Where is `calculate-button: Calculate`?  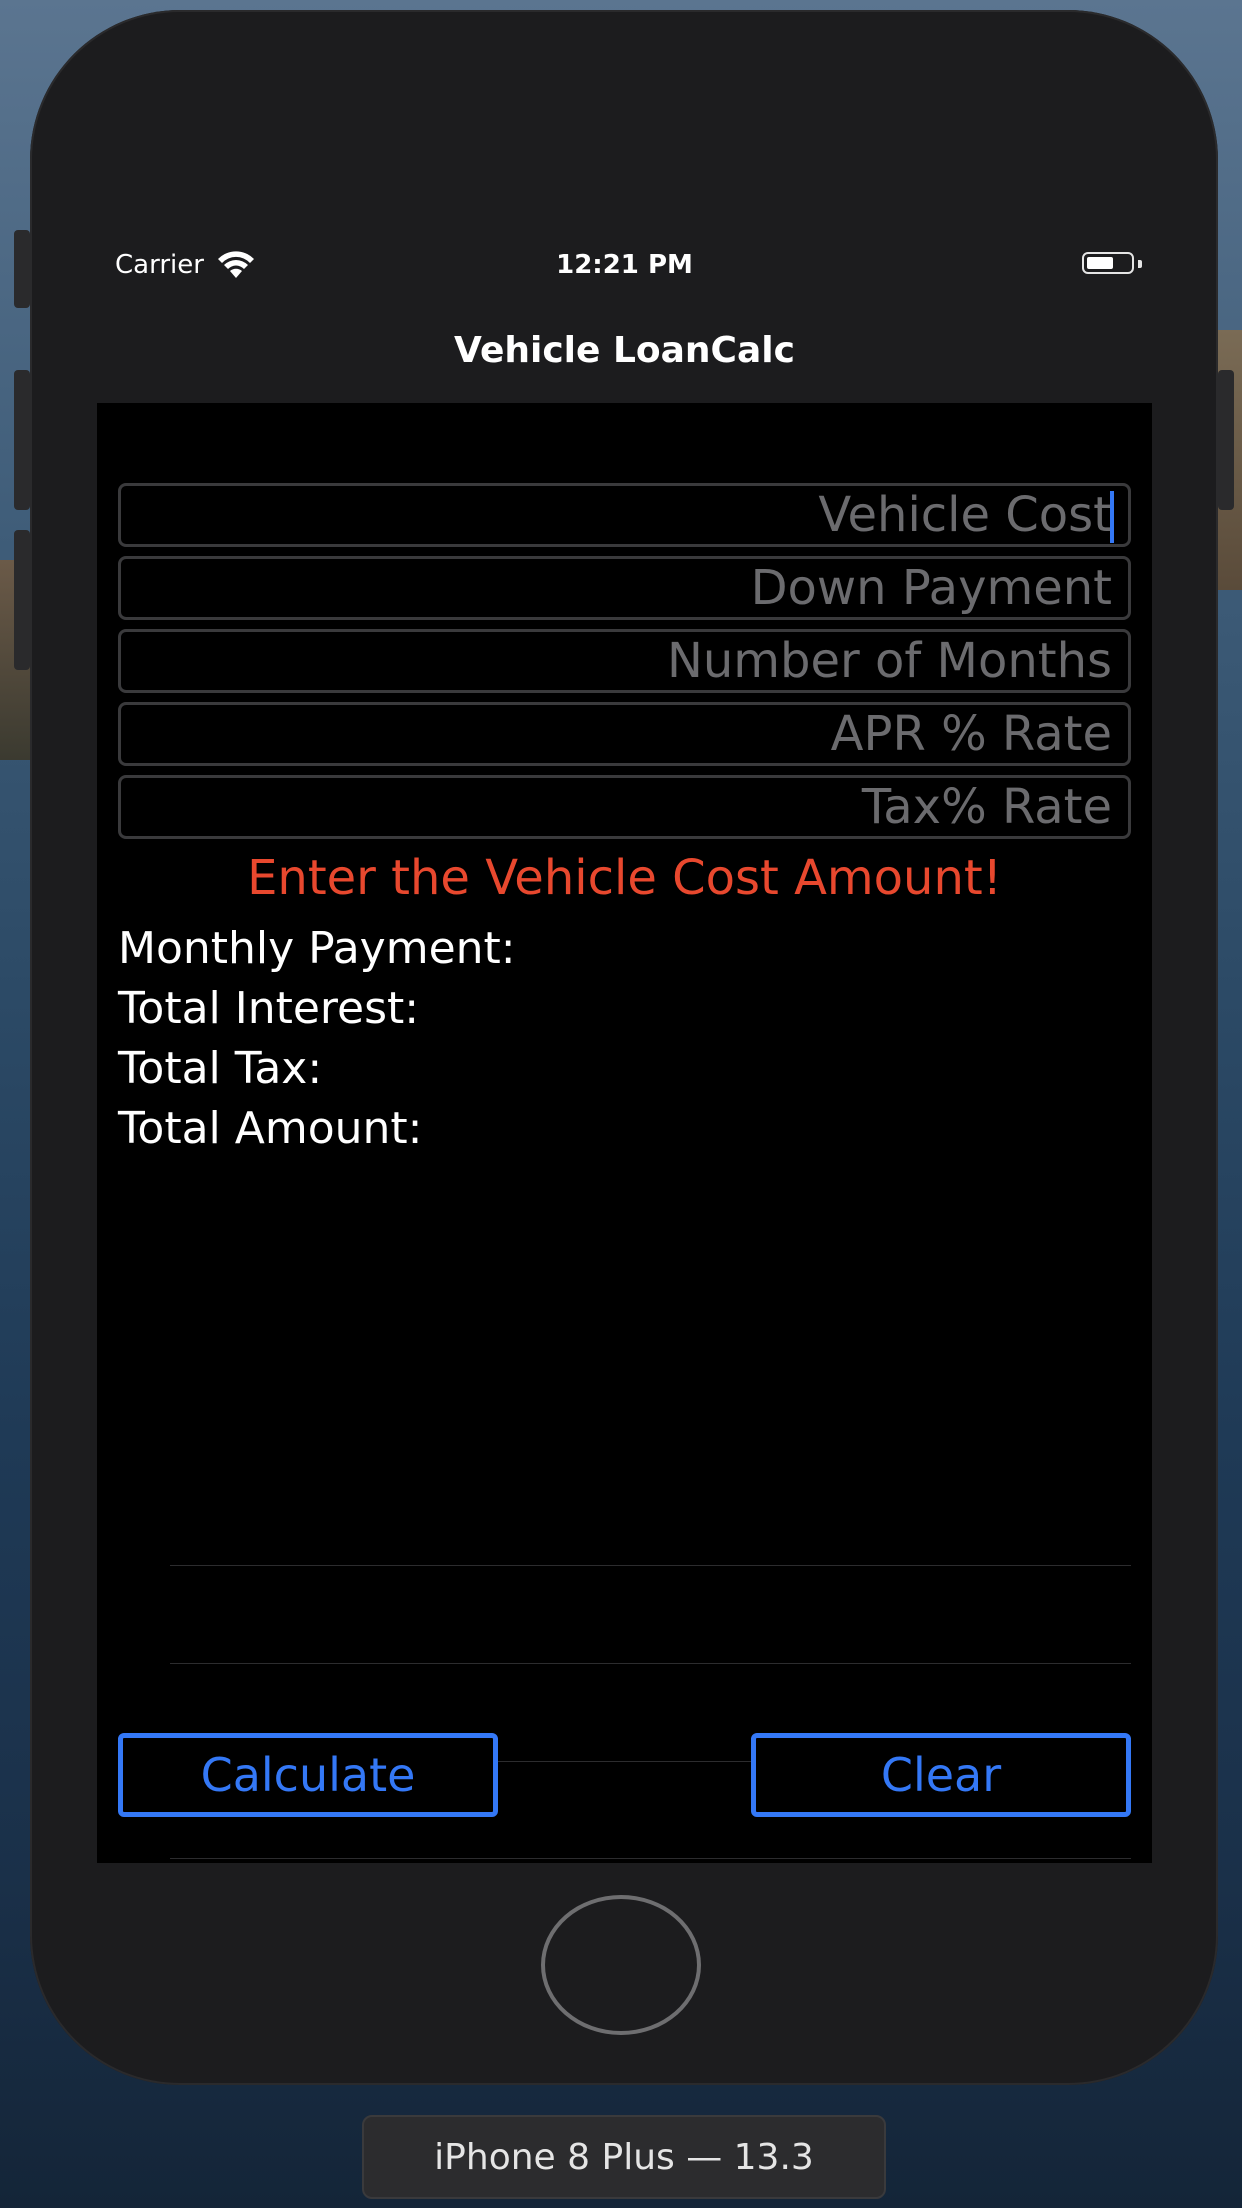 calculate-button: Calculate is located at coordinates (308, 1775).